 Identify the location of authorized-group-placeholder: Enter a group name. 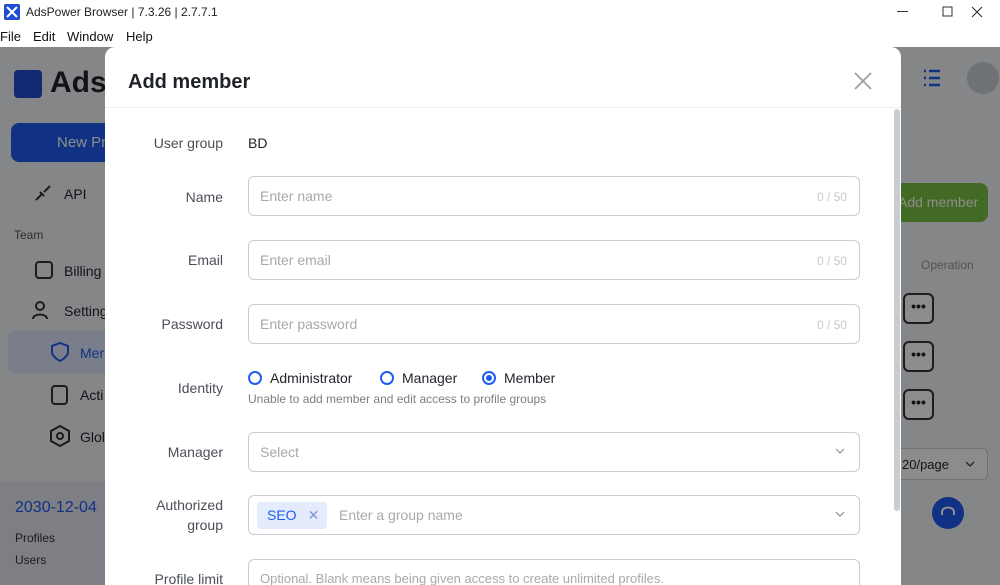
(401, 515).